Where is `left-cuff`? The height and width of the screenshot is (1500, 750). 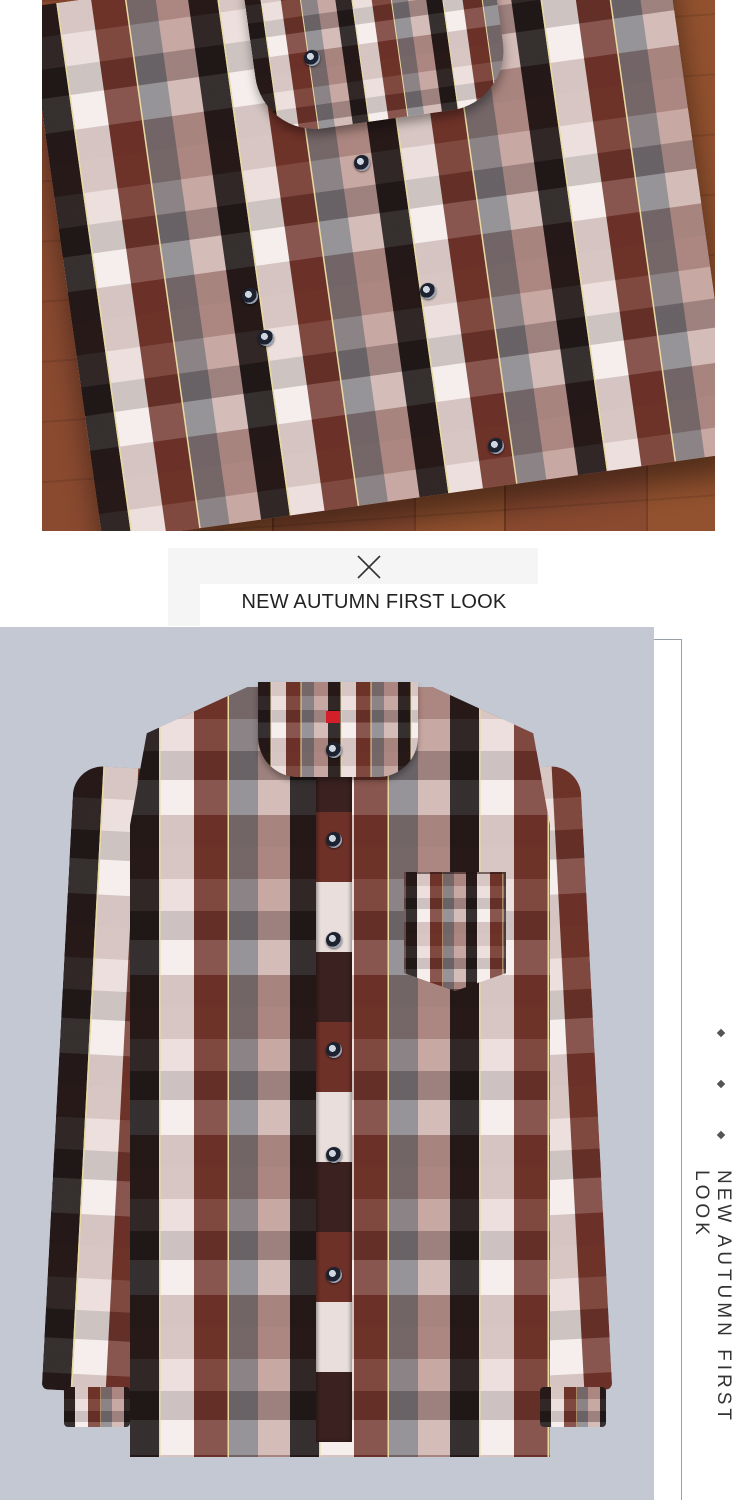
left-cuff is located at coordinates (97, 1407).